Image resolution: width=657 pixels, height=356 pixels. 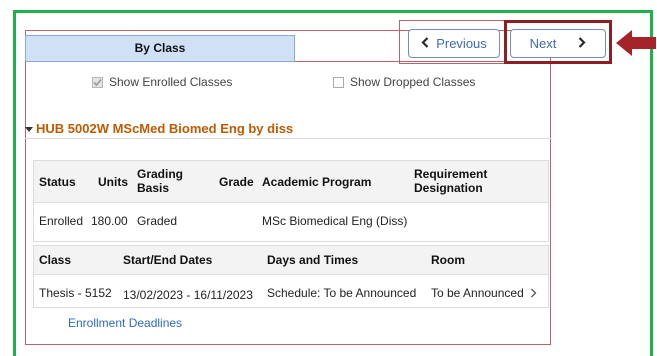 I want to click on col-room: Room, so click(x=448, y=260).